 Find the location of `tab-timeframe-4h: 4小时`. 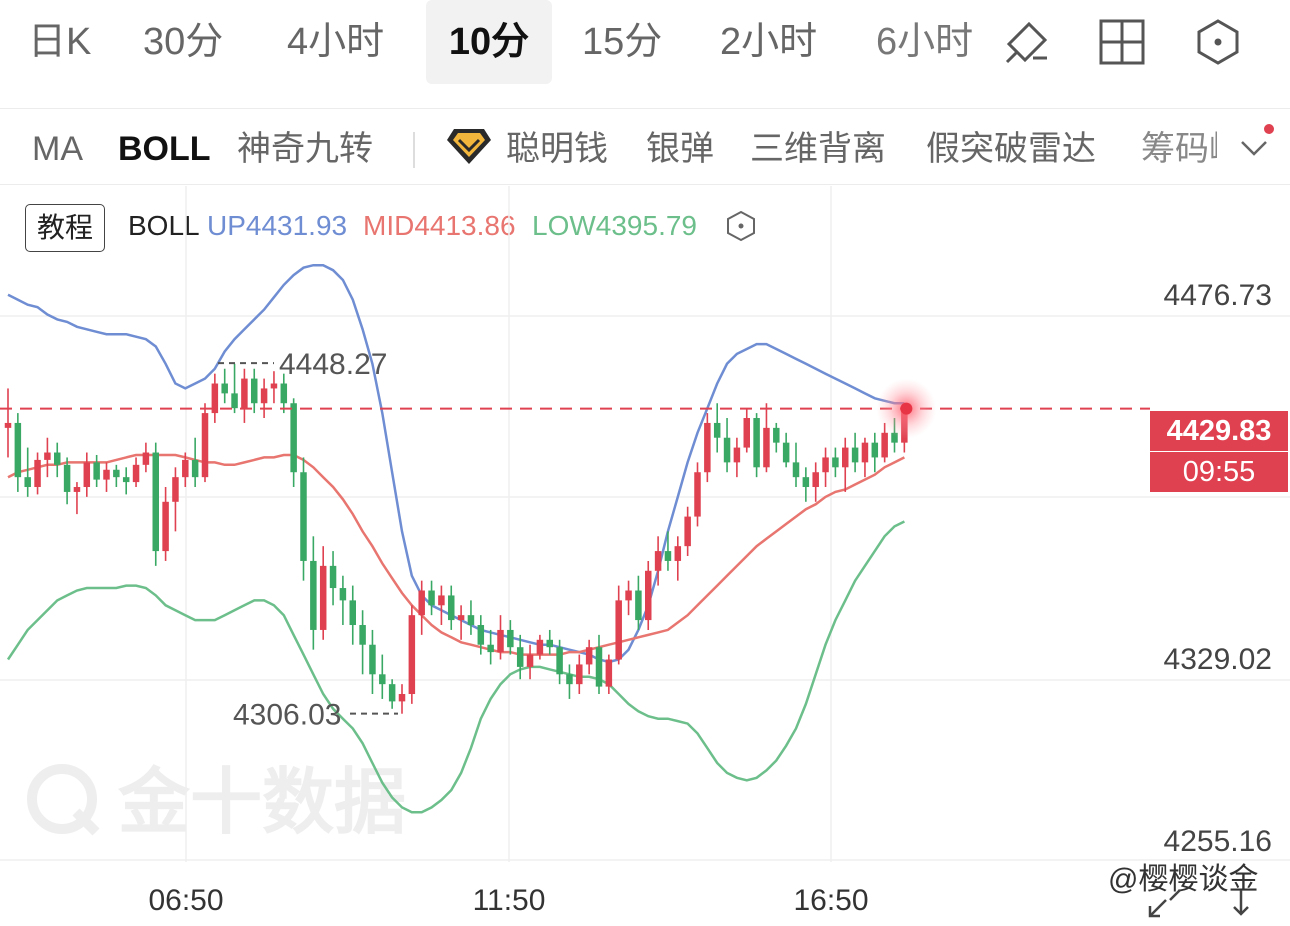

tab-timeframe-4h: 4小时 is located at coordinates (335, 42).